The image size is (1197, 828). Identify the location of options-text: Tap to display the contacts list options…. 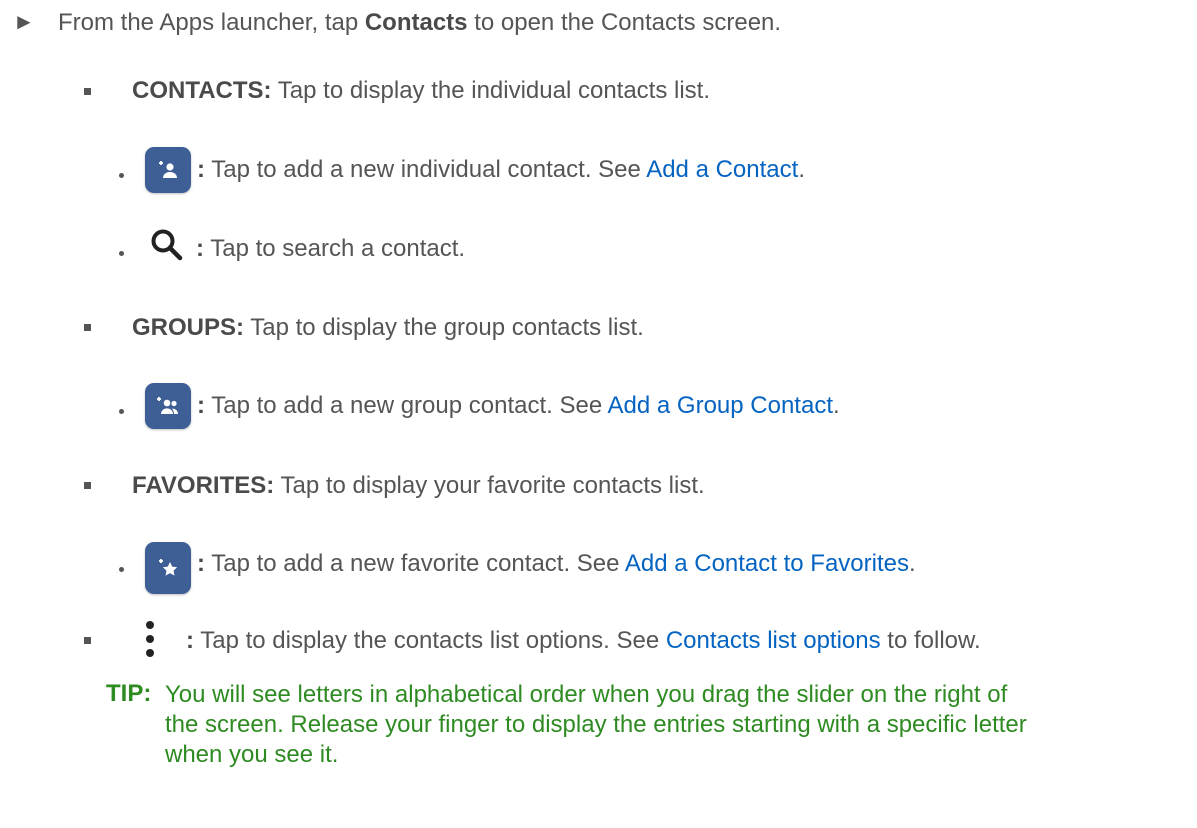
(430, 640).